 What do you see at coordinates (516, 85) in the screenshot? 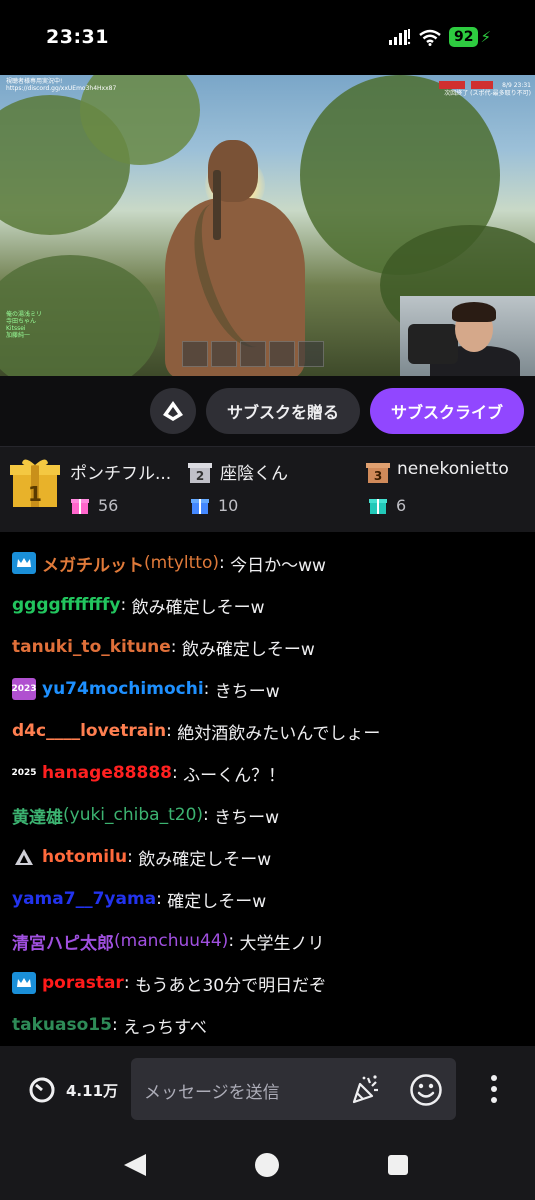
I see `stream-overlay-datetime: 8/9 23:31` at bounding box center [516, 85].